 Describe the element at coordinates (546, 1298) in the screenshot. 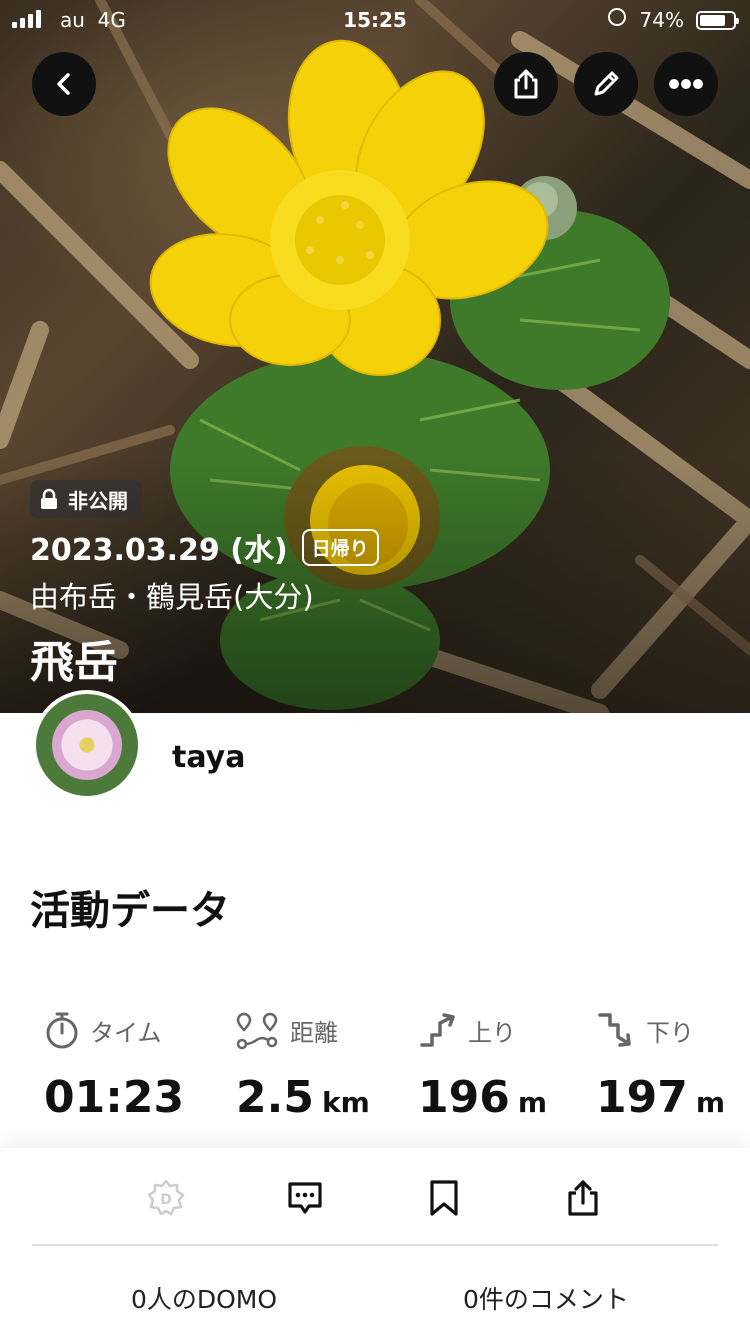

I see `comment-count: 0件のコメント` at that location.